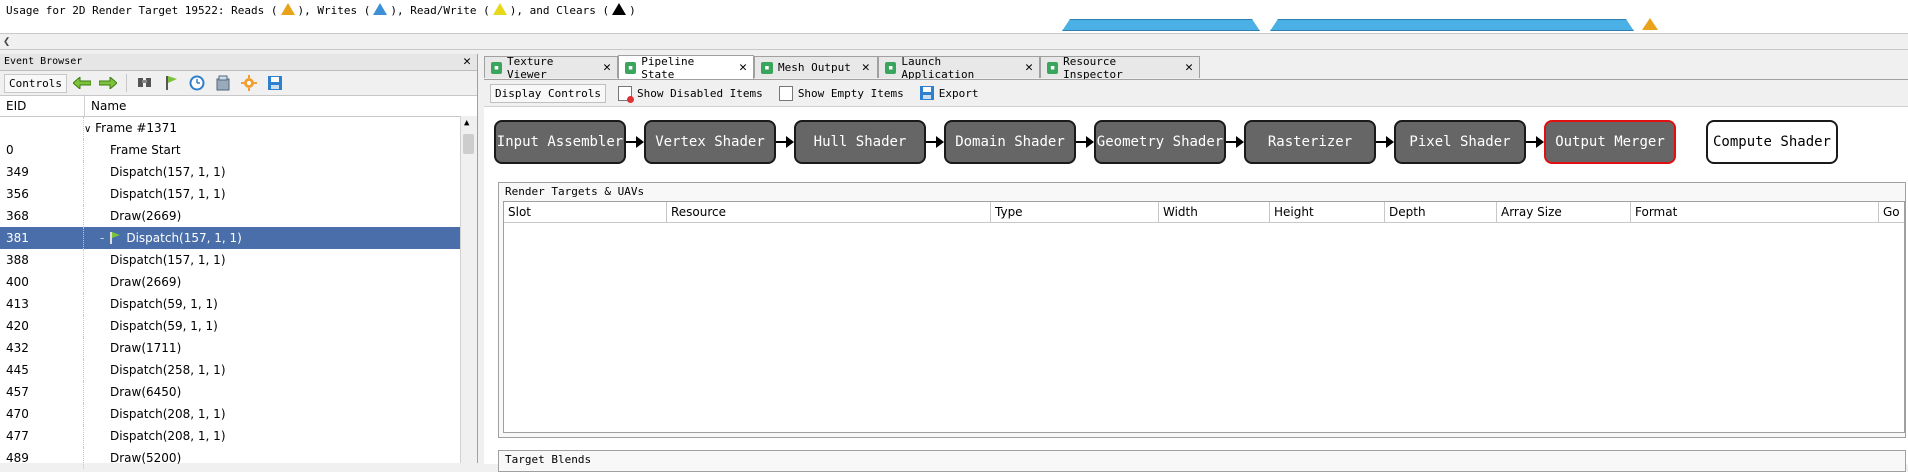 Image resolution: width=1908 pixels, height=472 pixels. I want to click on display-controls-label: Display Controls, so click(548, 93).